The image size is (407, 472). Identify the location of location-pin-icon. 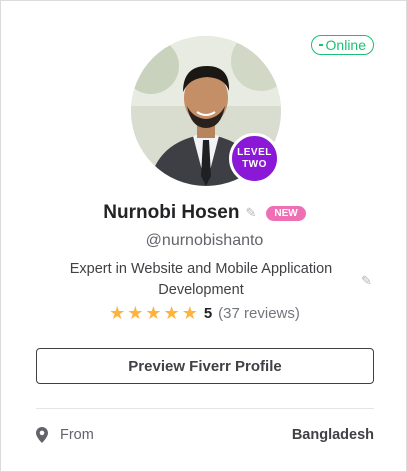
(42, 435).